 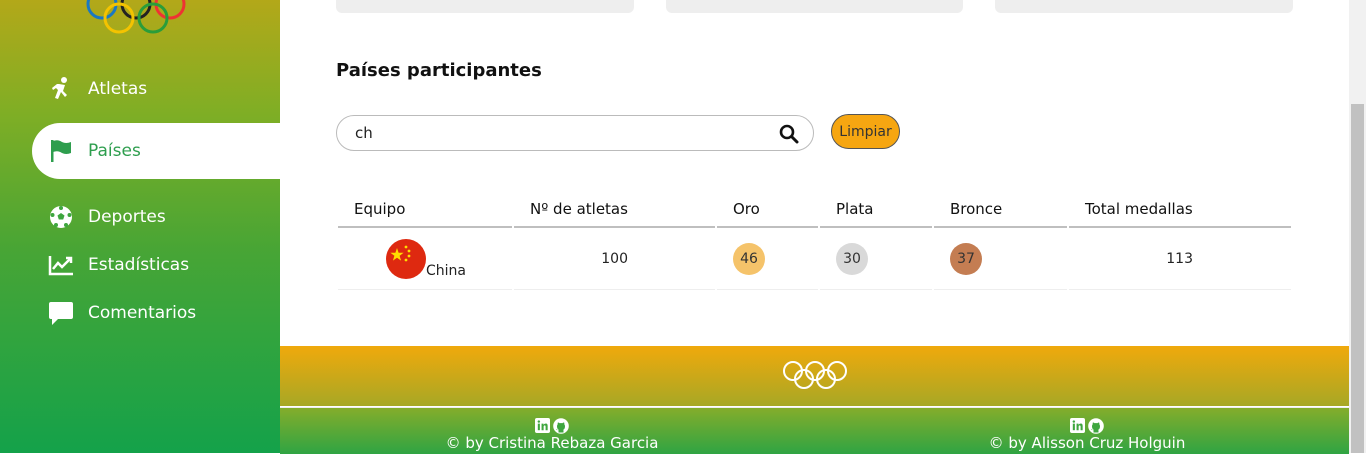 What do you see at coordinates (1180, 210) in the screenshot?
I see `column-header-total: Total medallas` at bounding box center [1180, 210].